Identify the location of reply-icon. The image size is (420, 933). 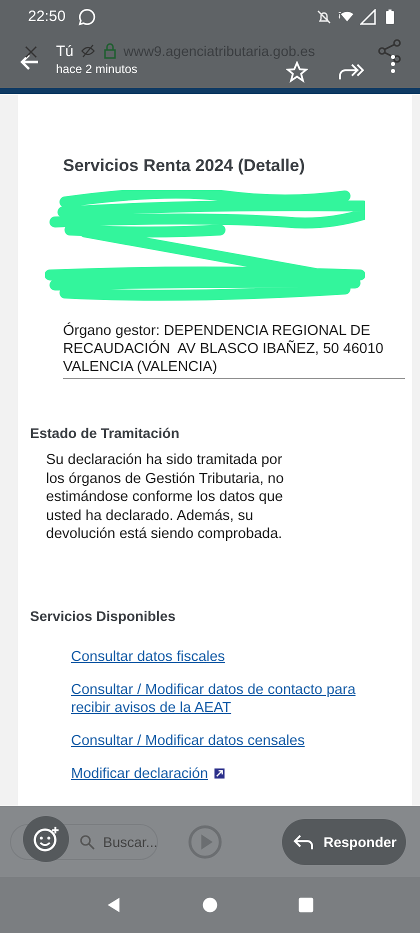
(303, 841).